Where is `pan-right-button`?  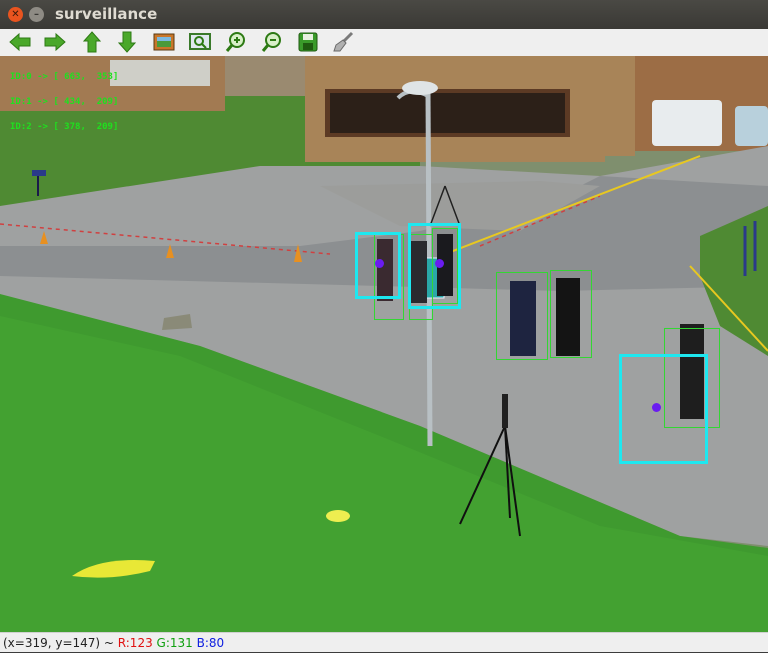
pan-right-button is located at coordinates (55, 42).